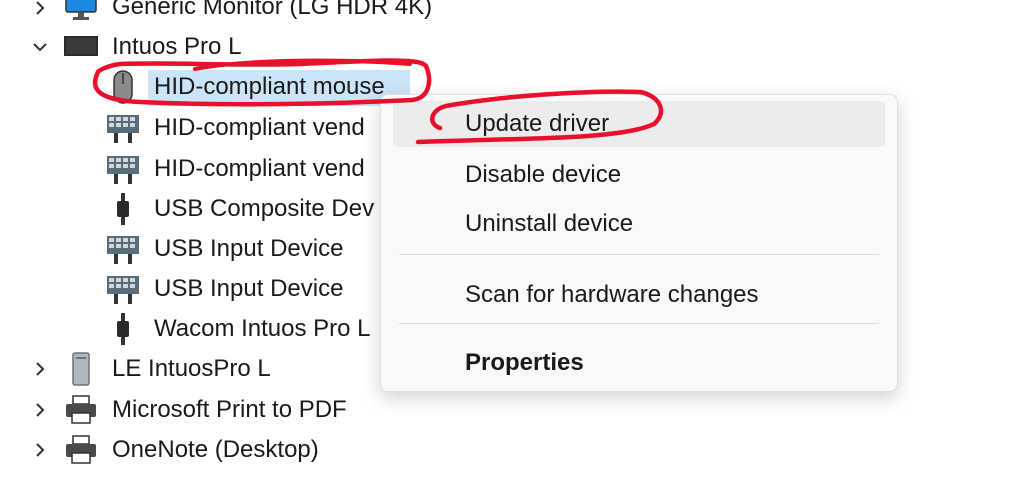 The height and width of the screenshot is (479, 1026). Describe the element at coordinates (639, 363) in the screenshot. I see `menu-item-properties: Properties` at that location.